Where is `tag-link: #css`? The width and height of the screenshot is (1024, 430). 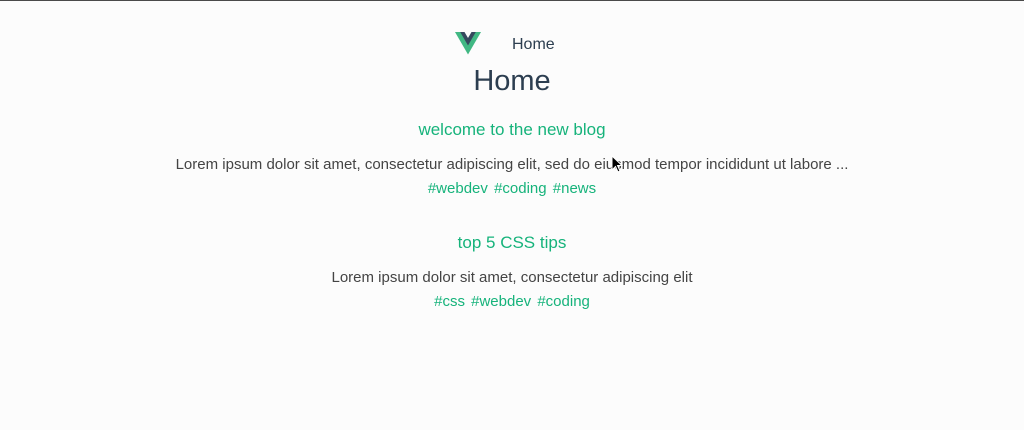 tag-link: #css is located at coordinates (449, 301).